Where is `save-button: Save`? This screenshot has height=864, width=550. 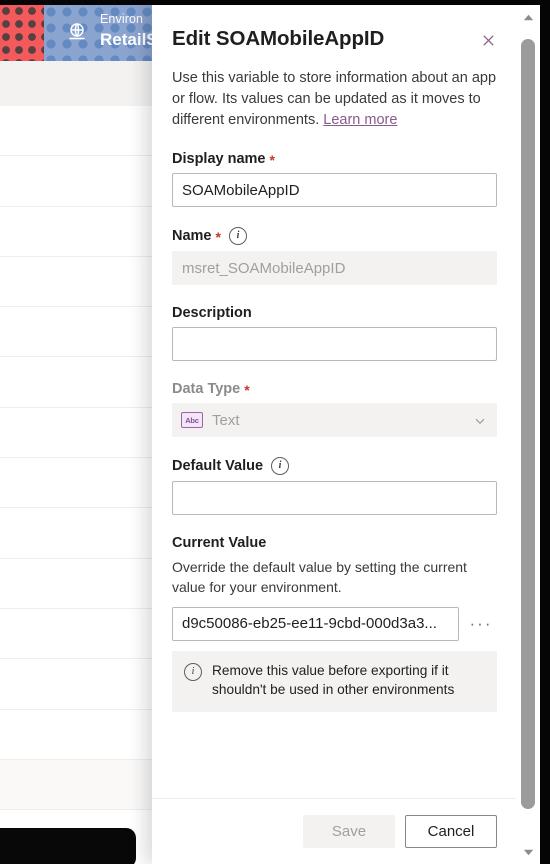 save-button: Save is located at coordinates (349, 831).